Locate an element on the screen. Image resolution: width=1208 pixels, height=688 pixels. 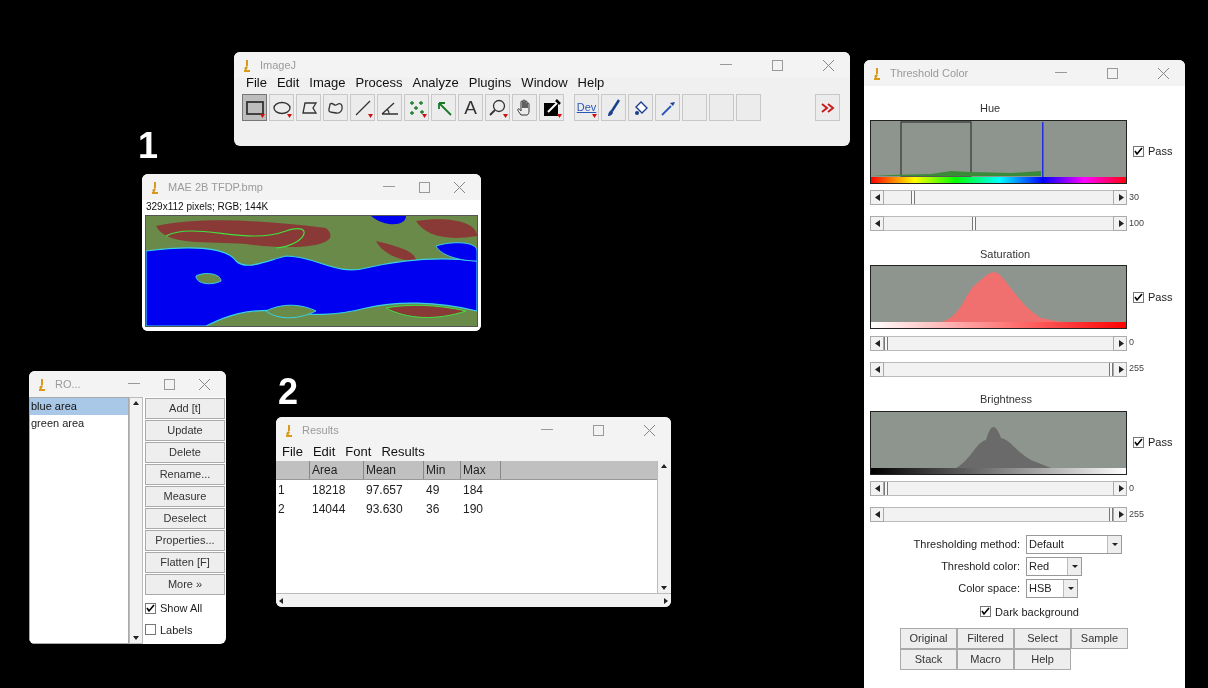
roi-button: Delete is located at coordinates (185, 452).